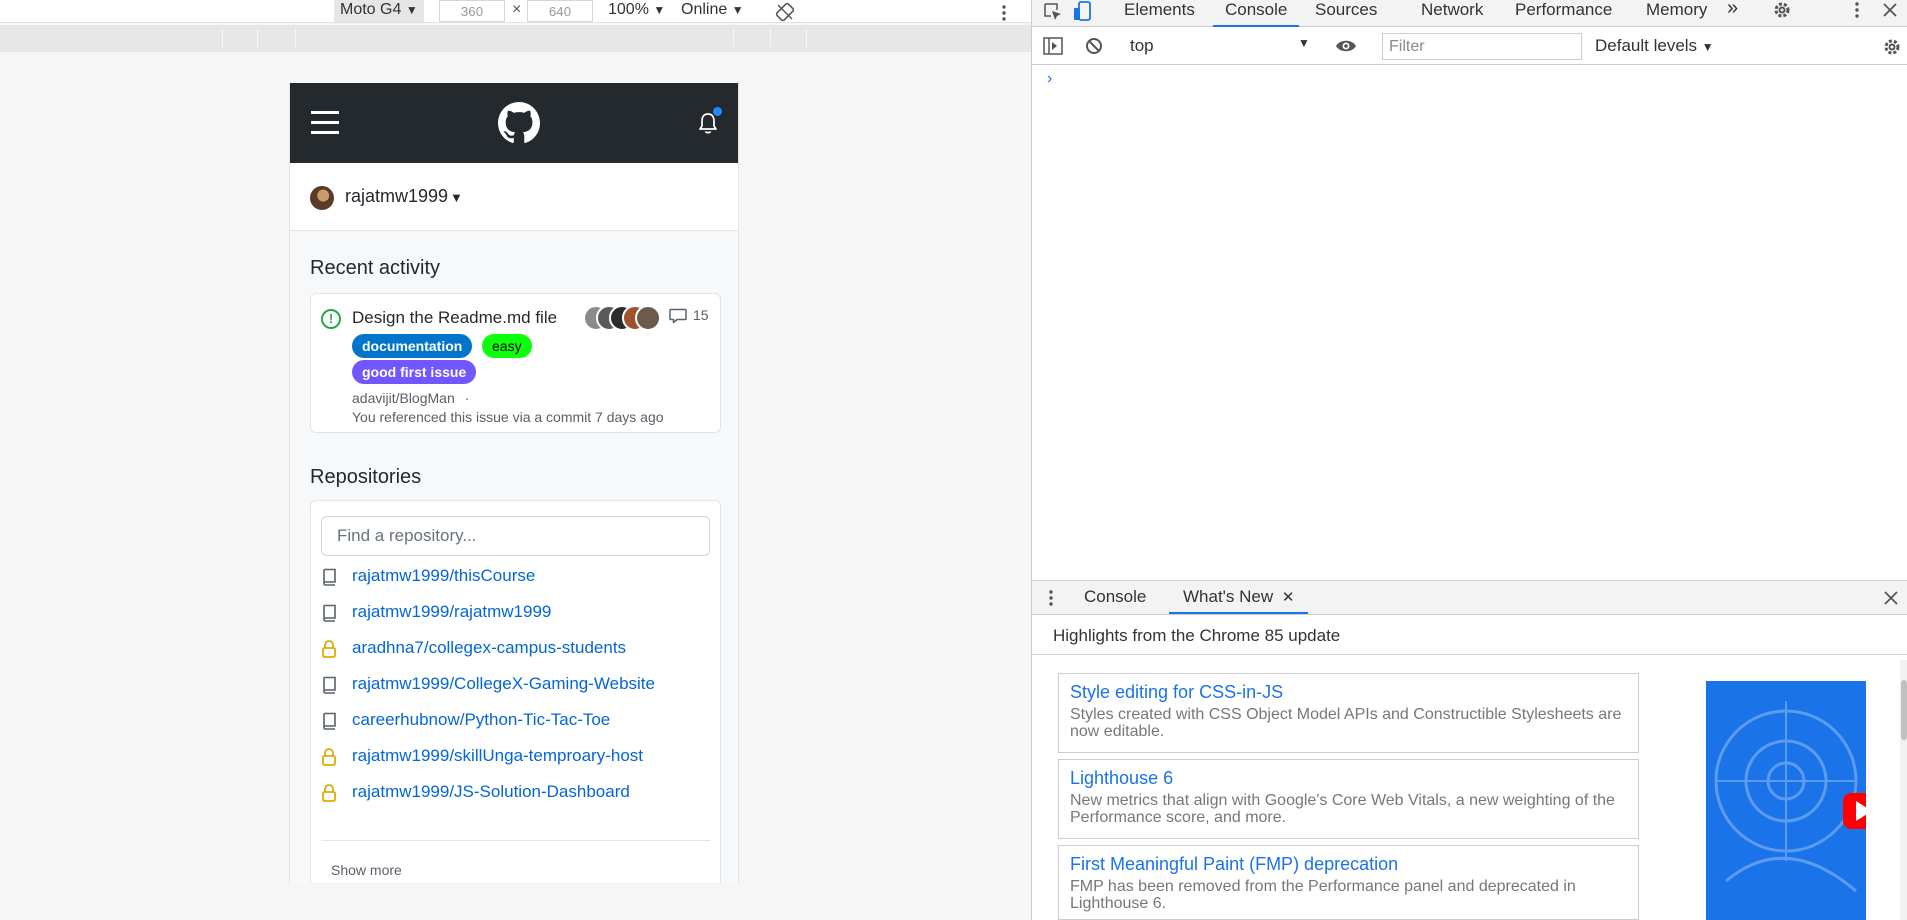 This screenshot has height=920, width=1907. I want to click on repository-link: careerhubnow/Python-Tic-Tac-Toe, so click(481, 720).